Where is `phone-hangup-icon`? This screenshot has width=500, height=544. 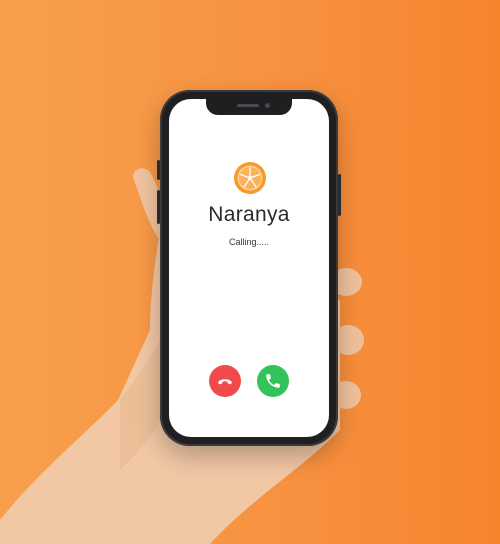
phone-hangup-icon is located at coordinates (225, 382).